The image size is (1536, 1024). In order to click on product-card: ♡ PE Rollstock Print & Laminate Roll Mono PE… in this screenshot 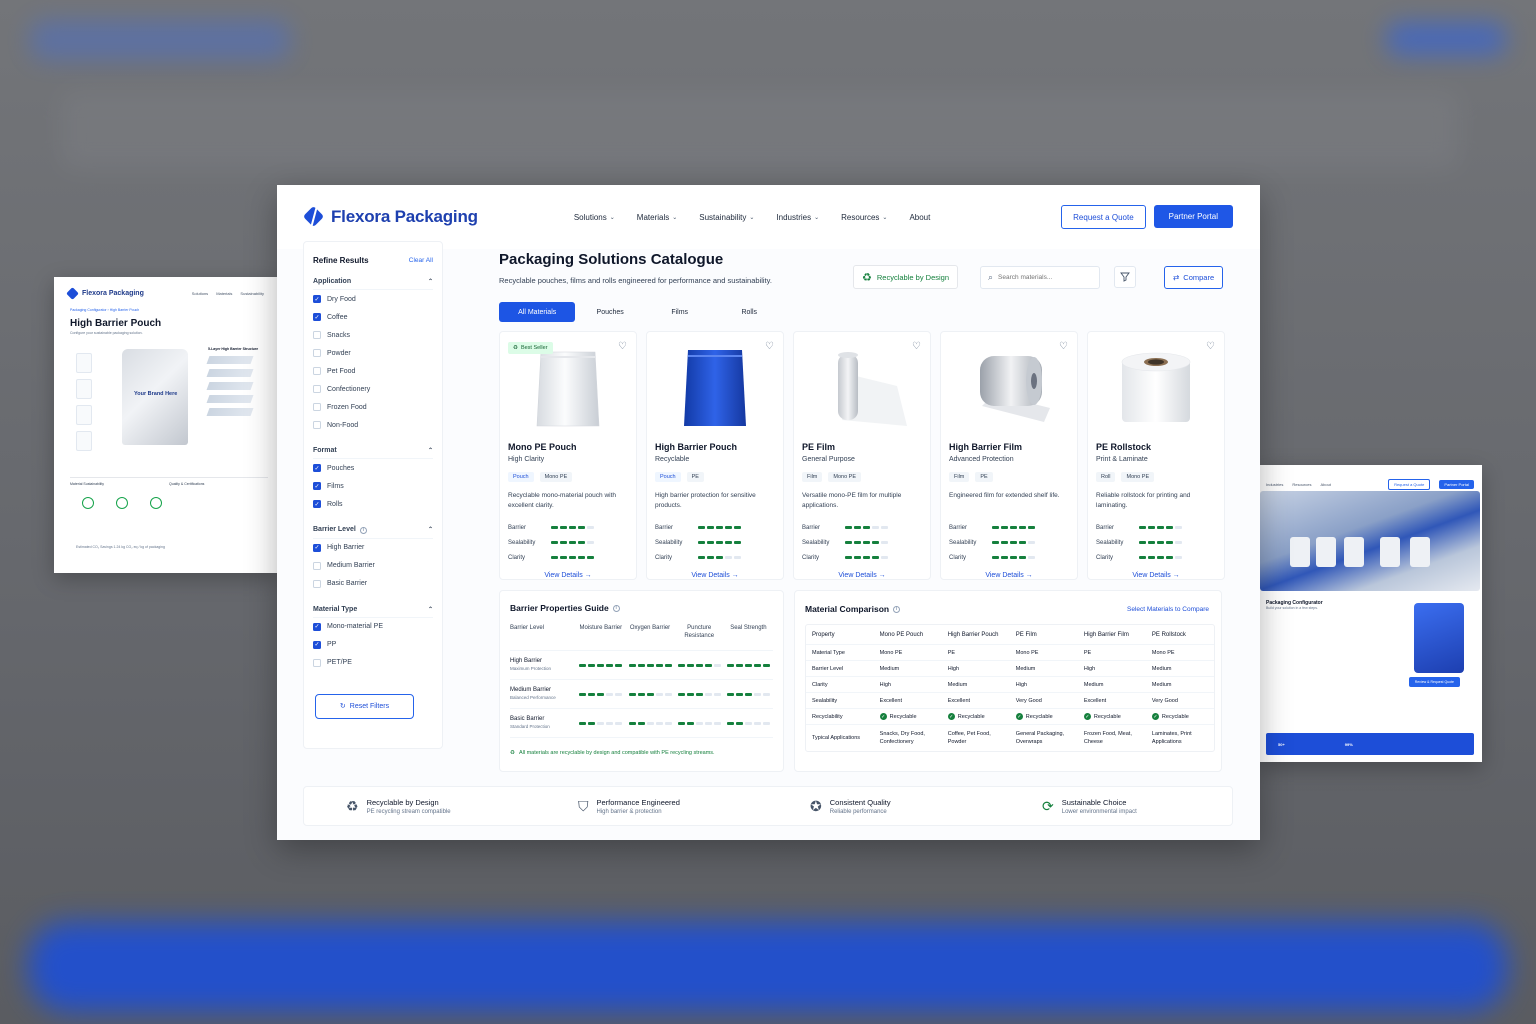, I will do `click(1156, 455)`.